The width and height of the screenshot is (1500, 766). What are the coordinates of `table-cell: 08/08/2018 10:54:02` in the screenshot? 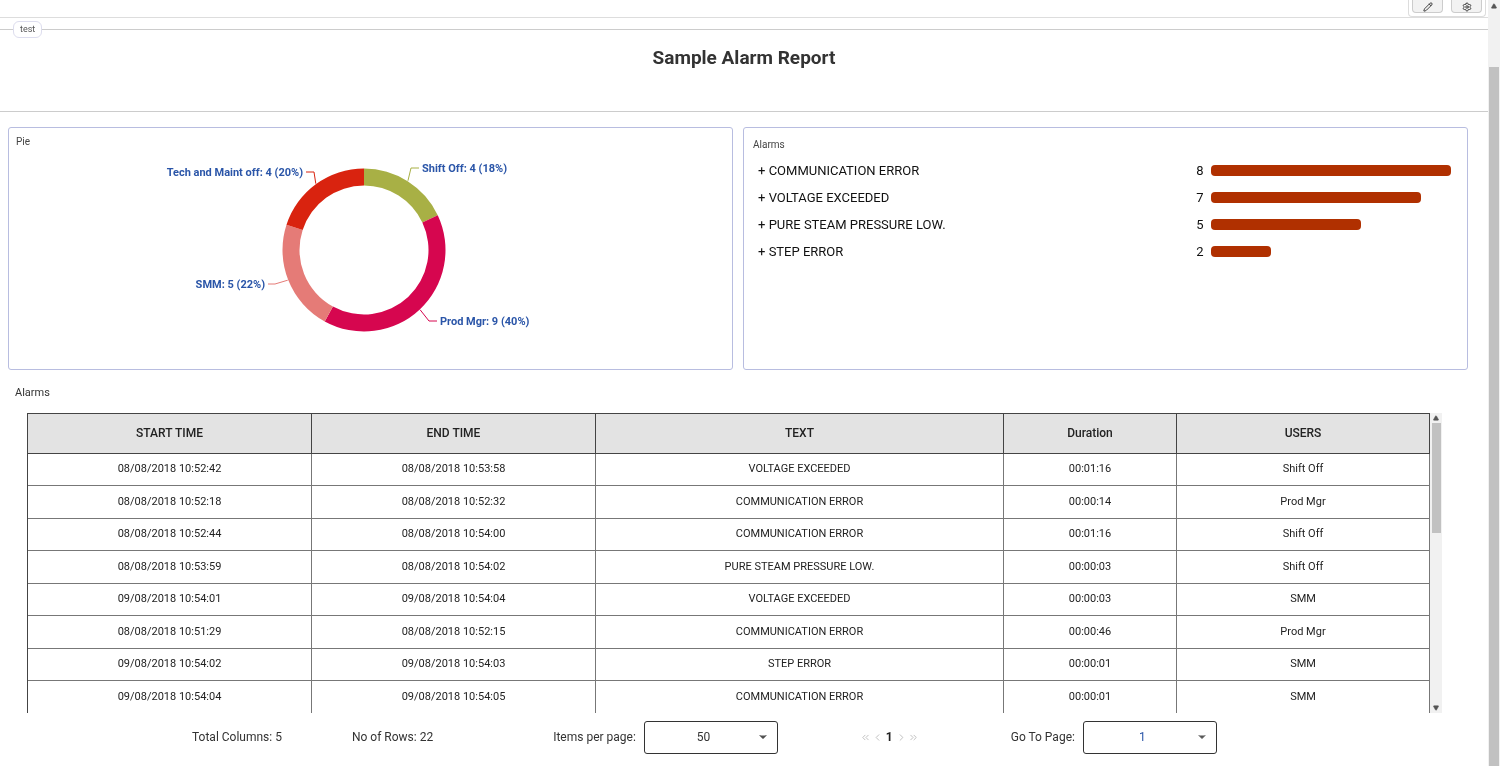 It's located at (454, 567).